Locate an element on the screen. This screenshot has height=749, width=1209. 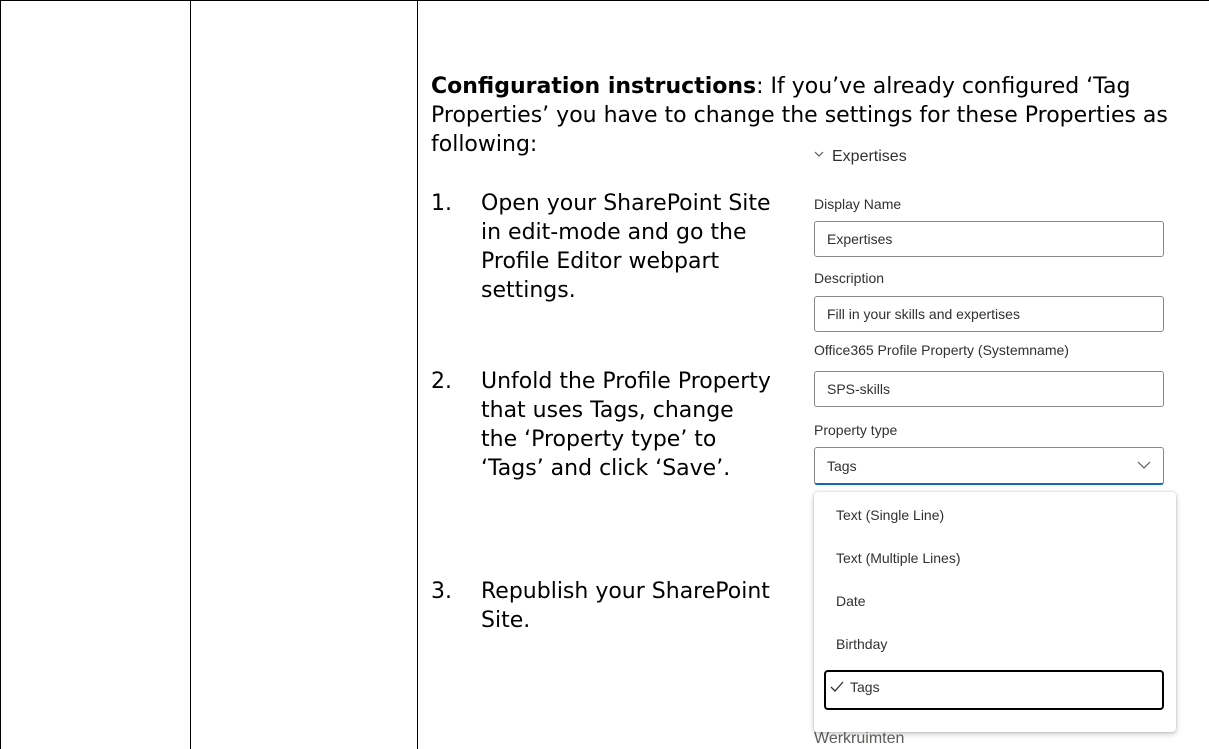
system-name-label: Office365 Profile Property (Systemname) is located at coordinates (941, 350).